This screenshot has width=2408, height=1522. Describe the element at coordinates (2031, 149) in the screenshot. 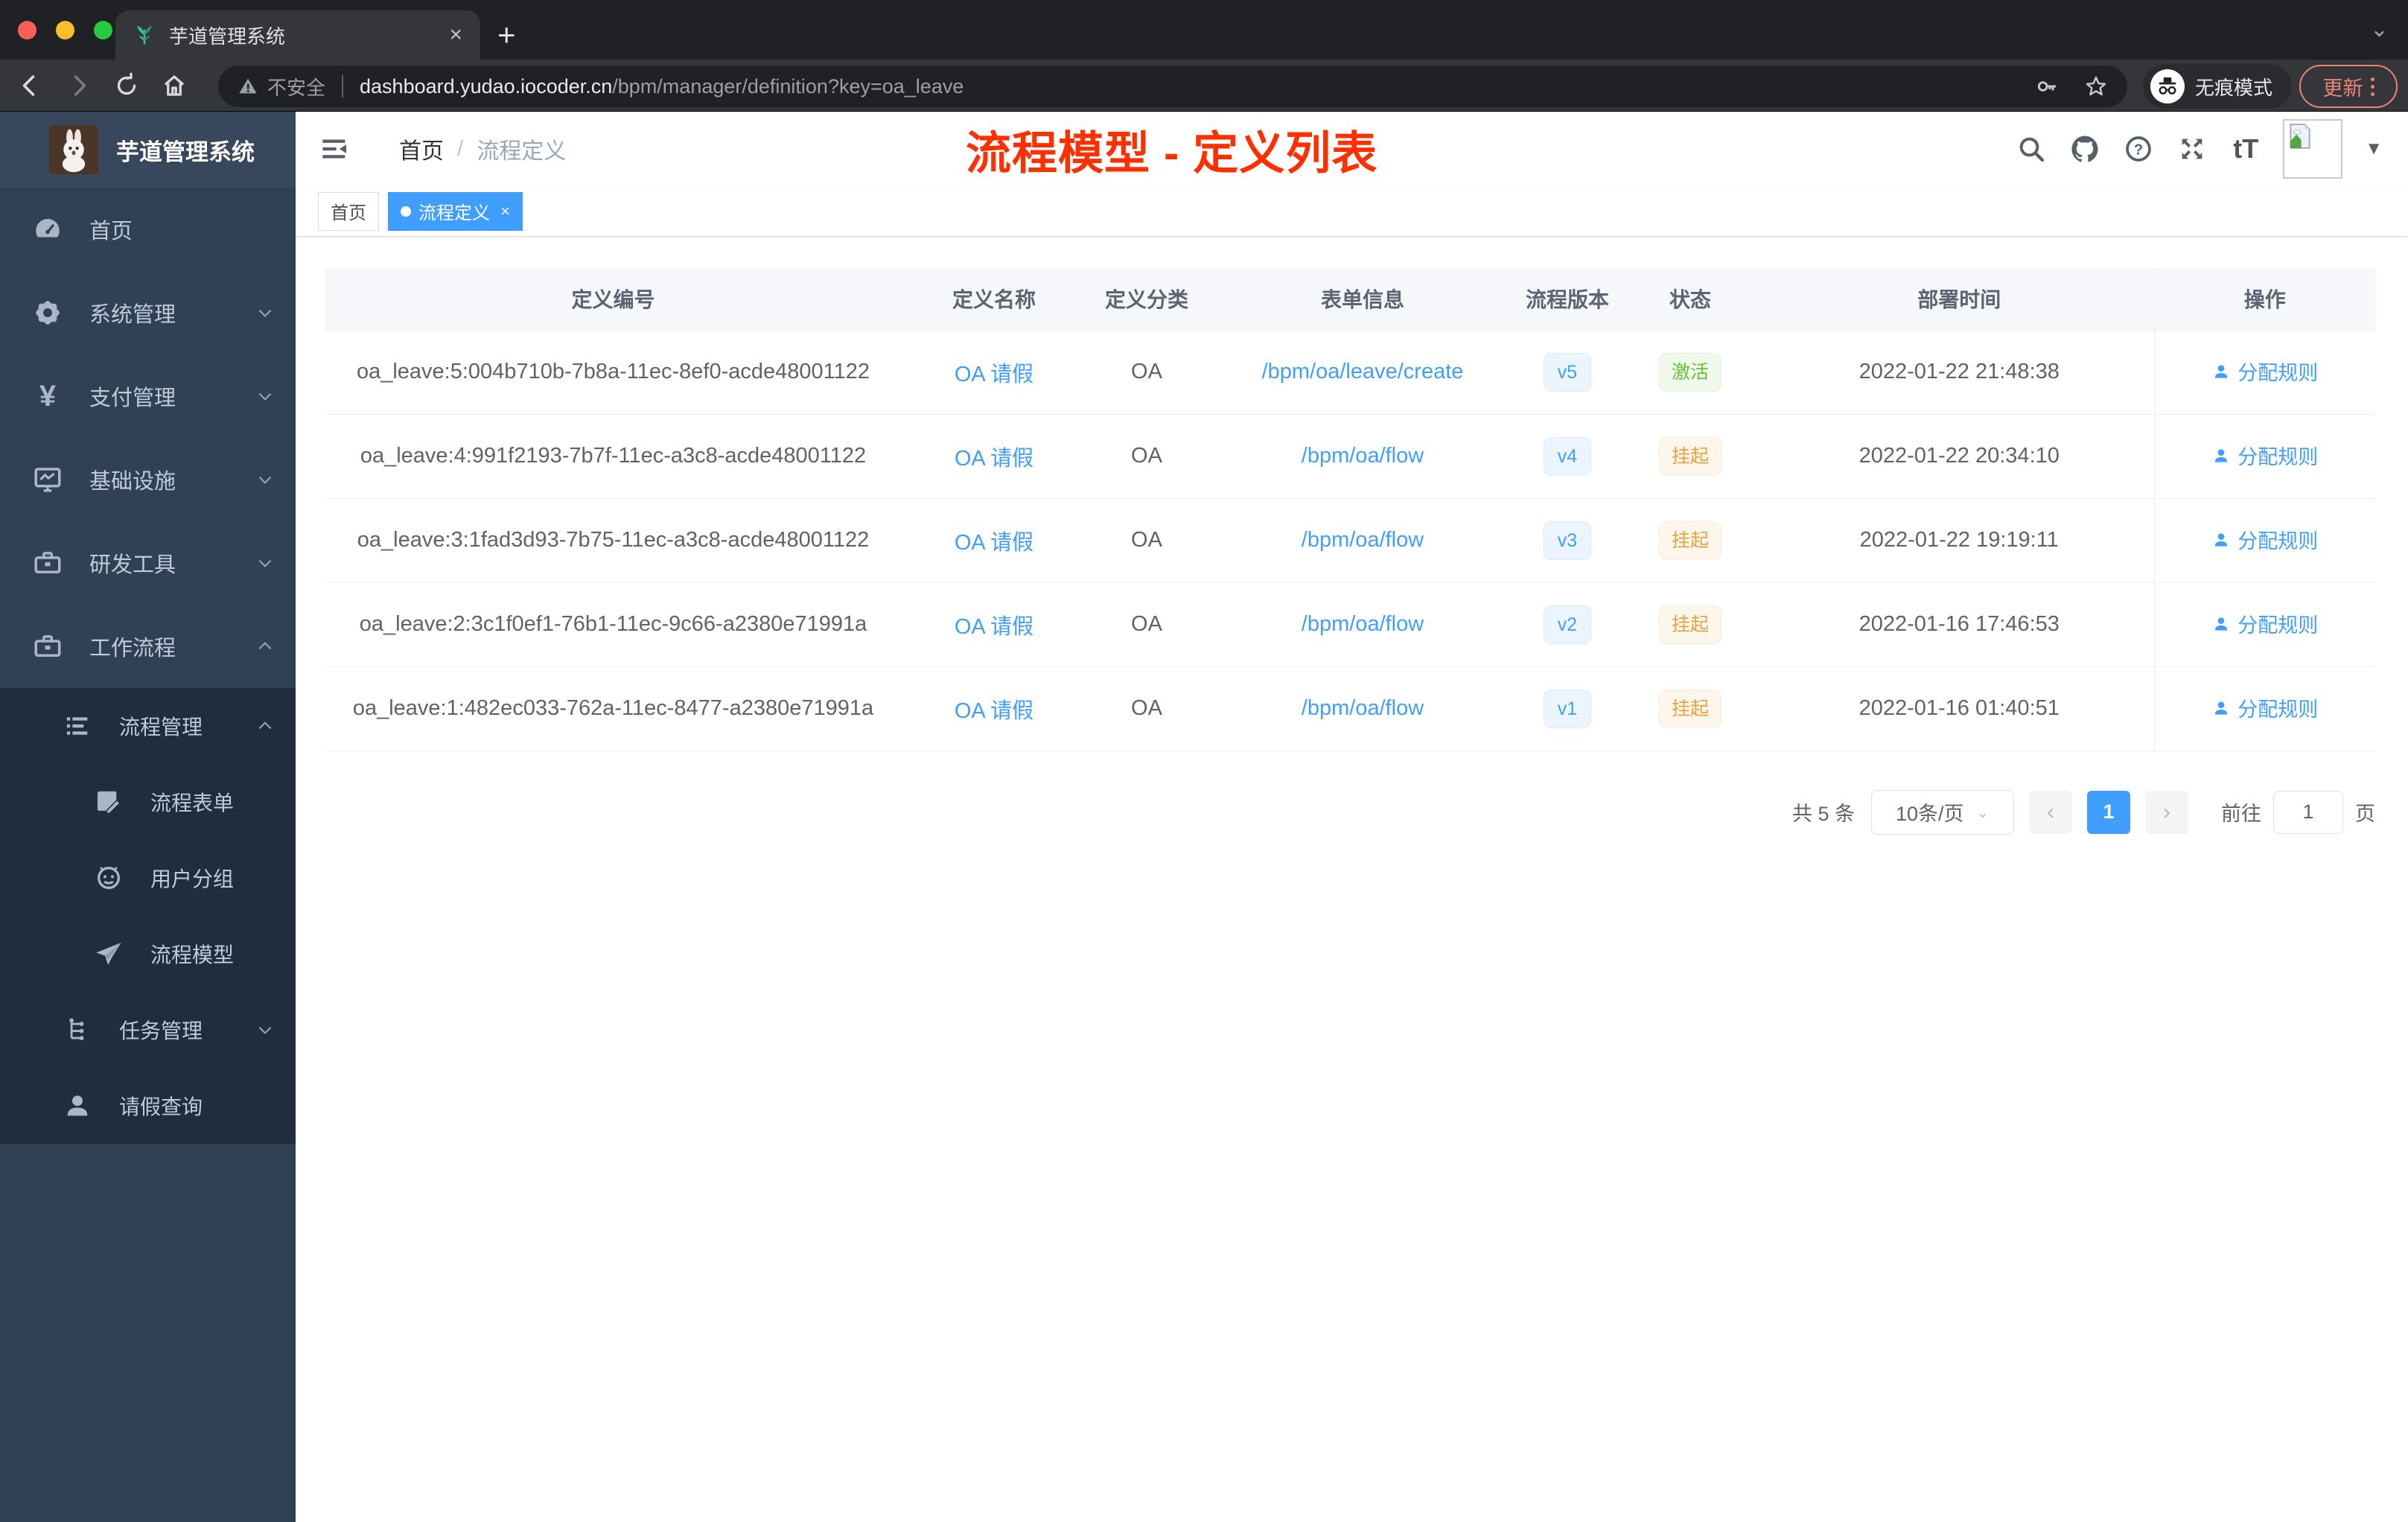

I see `search-icon` at that location.